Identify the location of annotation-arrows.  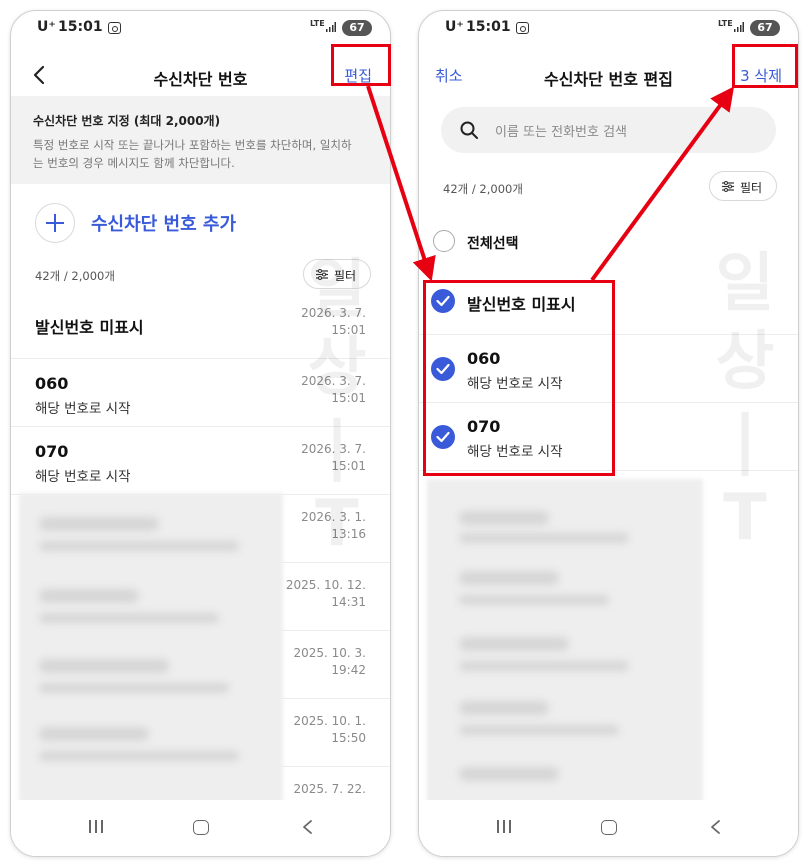
(550, 183).